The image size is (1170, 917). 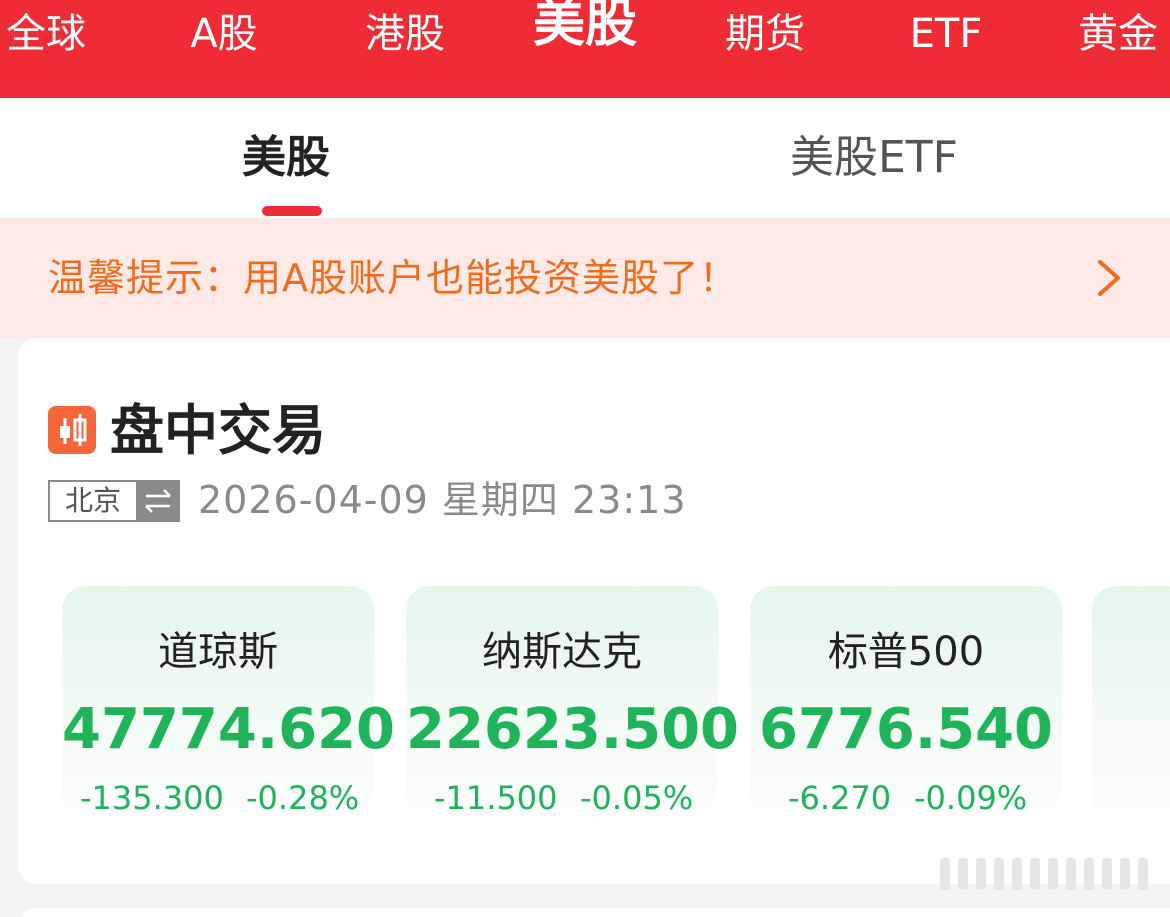 I want to click on tab-gold: 黄金, so click(x=1124, y=34).